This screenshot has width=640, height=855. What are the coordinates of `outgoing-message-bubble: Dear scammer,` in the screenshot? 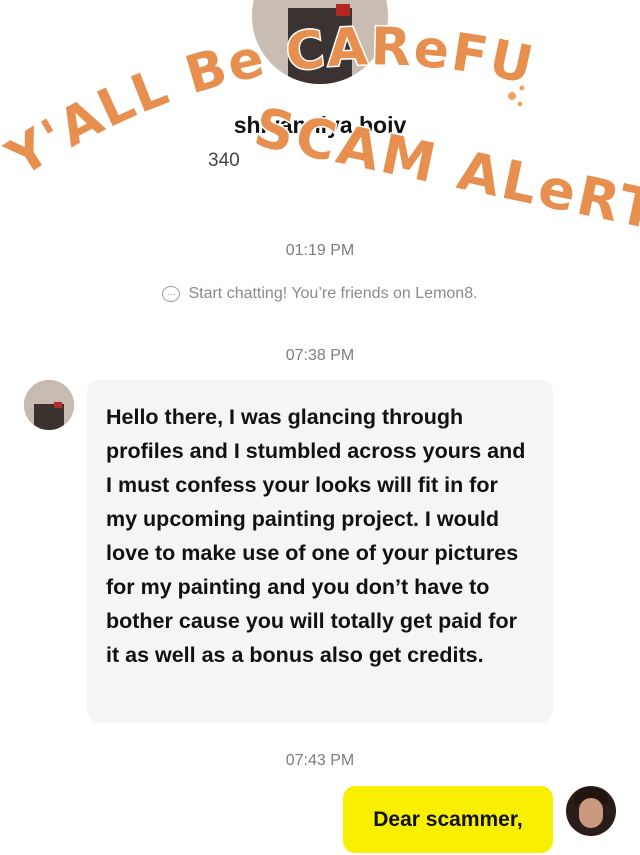 It's located at (448, 819).